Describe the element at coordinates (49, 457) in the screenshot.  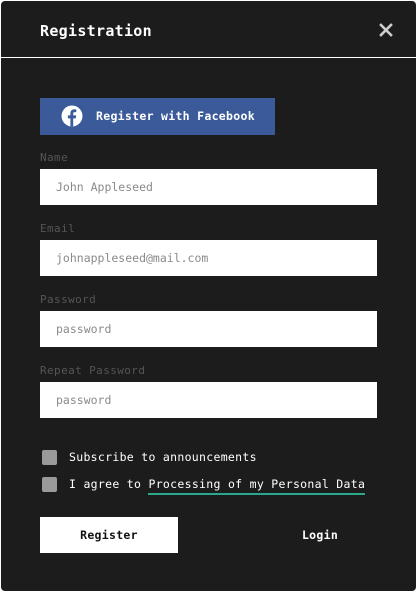
I see `subscribe-checkbox` at that location.